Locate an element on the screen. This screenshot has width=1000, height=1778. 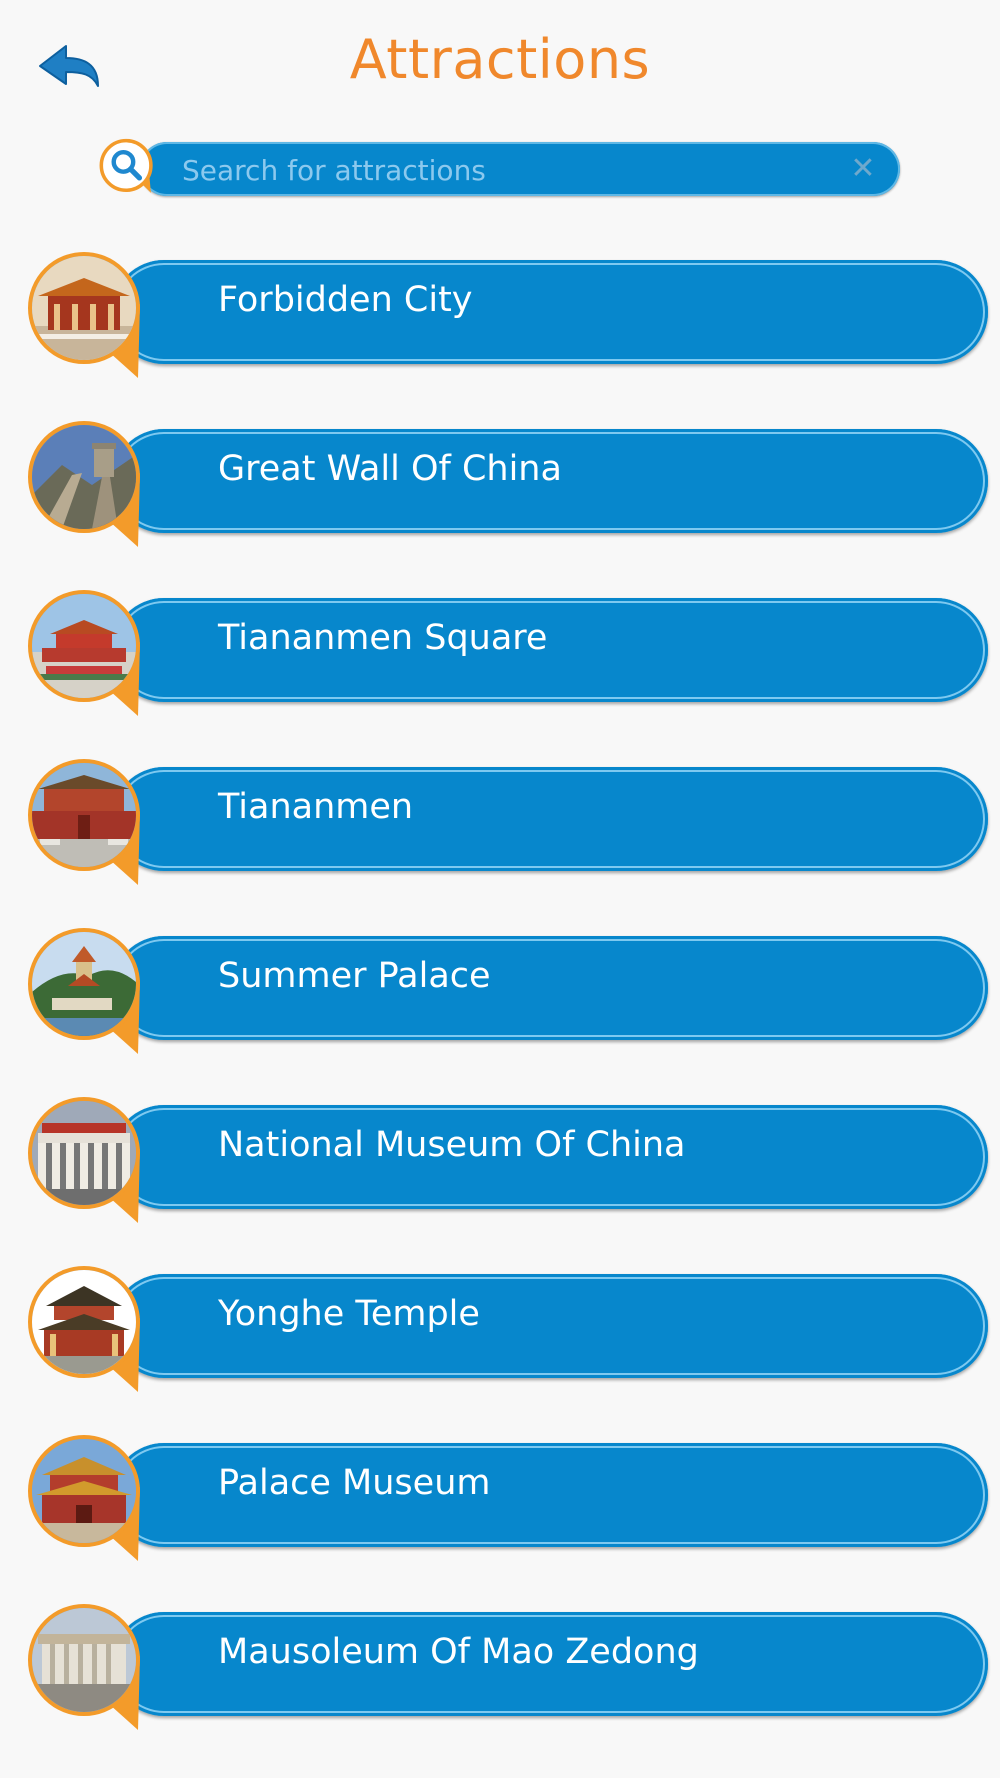
list-item: Mausoleum Of Mao Zedong is located at coordinates (508, 1669).